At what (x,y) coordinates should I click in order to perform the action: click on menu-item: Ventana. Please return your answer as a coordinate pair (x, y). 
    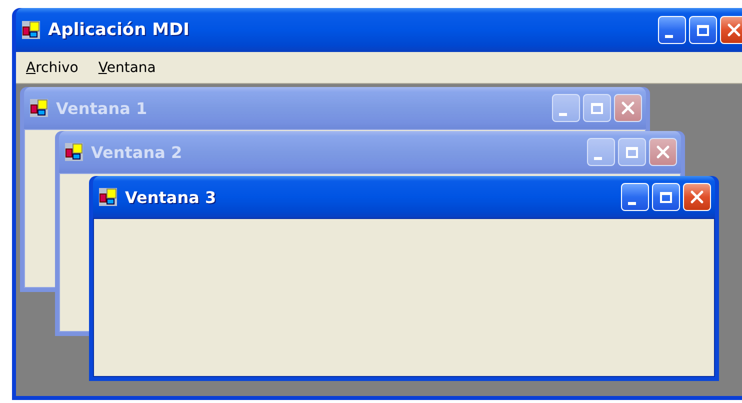
    Looking at the image, I should click on (127, 68).